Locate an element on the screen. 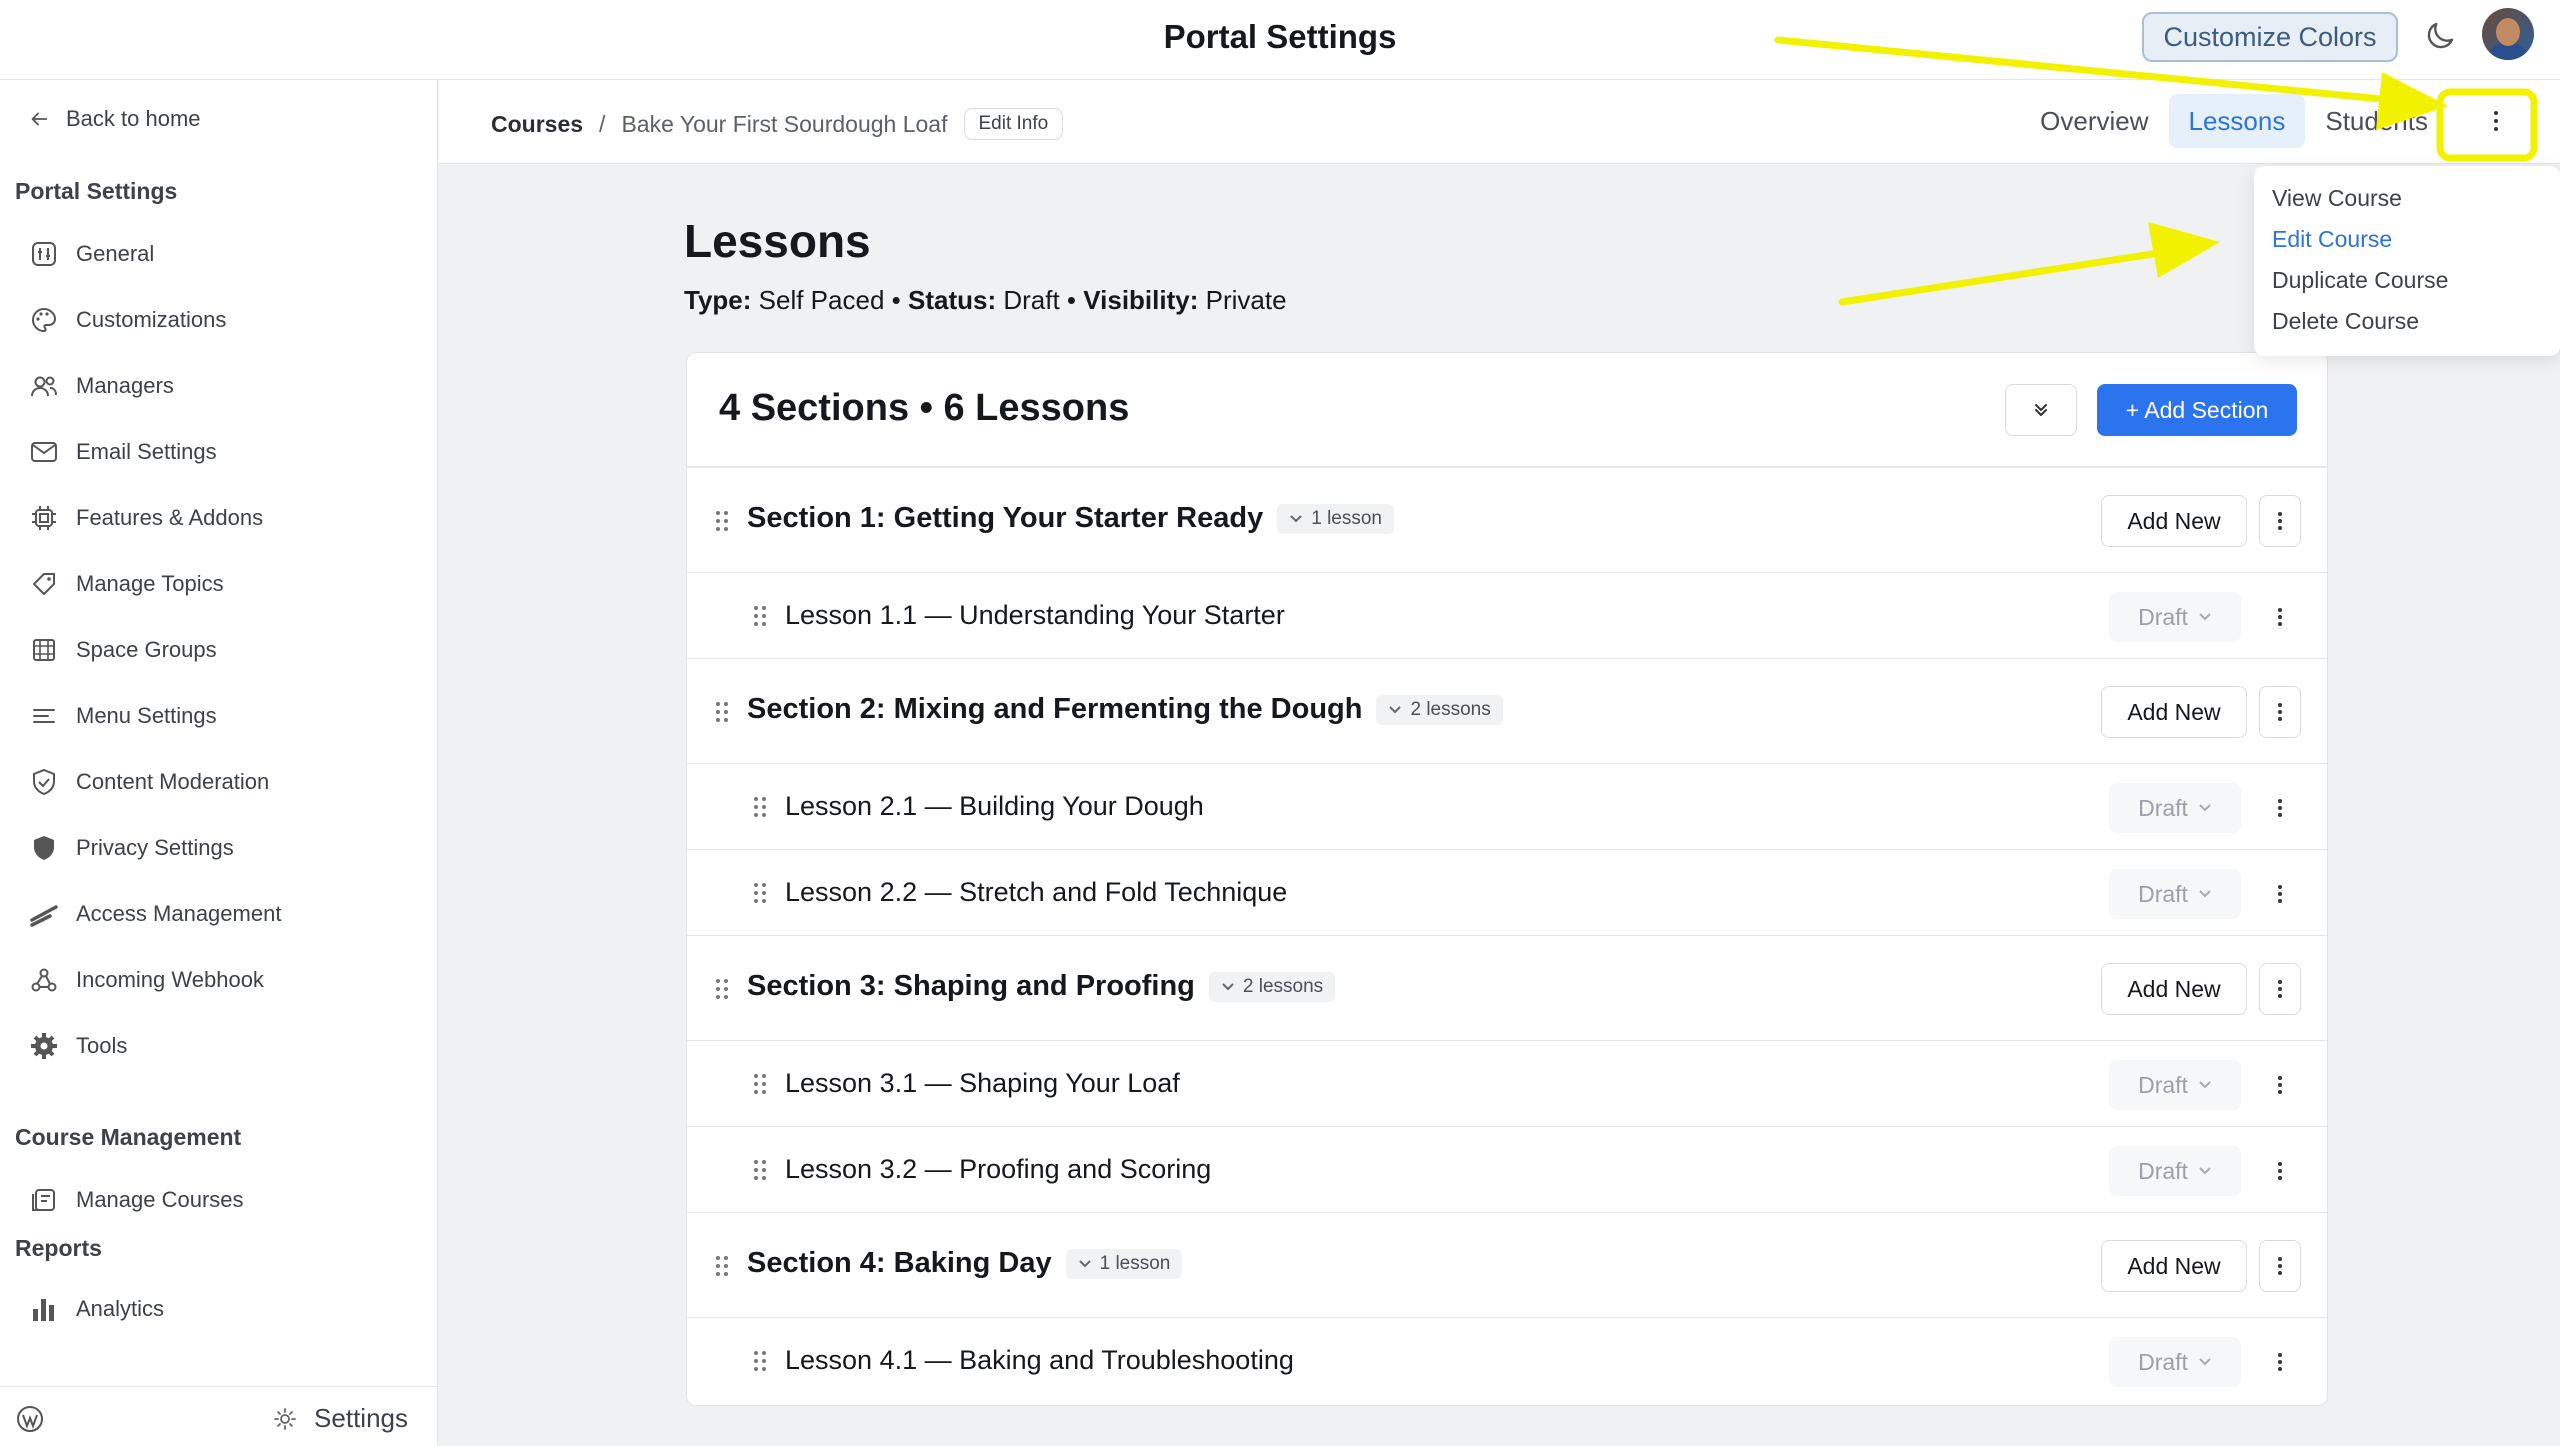  lesson-row: Lesson 3.2 — Proofing and Scoring Draft is located at coordinates (1507, 1170).